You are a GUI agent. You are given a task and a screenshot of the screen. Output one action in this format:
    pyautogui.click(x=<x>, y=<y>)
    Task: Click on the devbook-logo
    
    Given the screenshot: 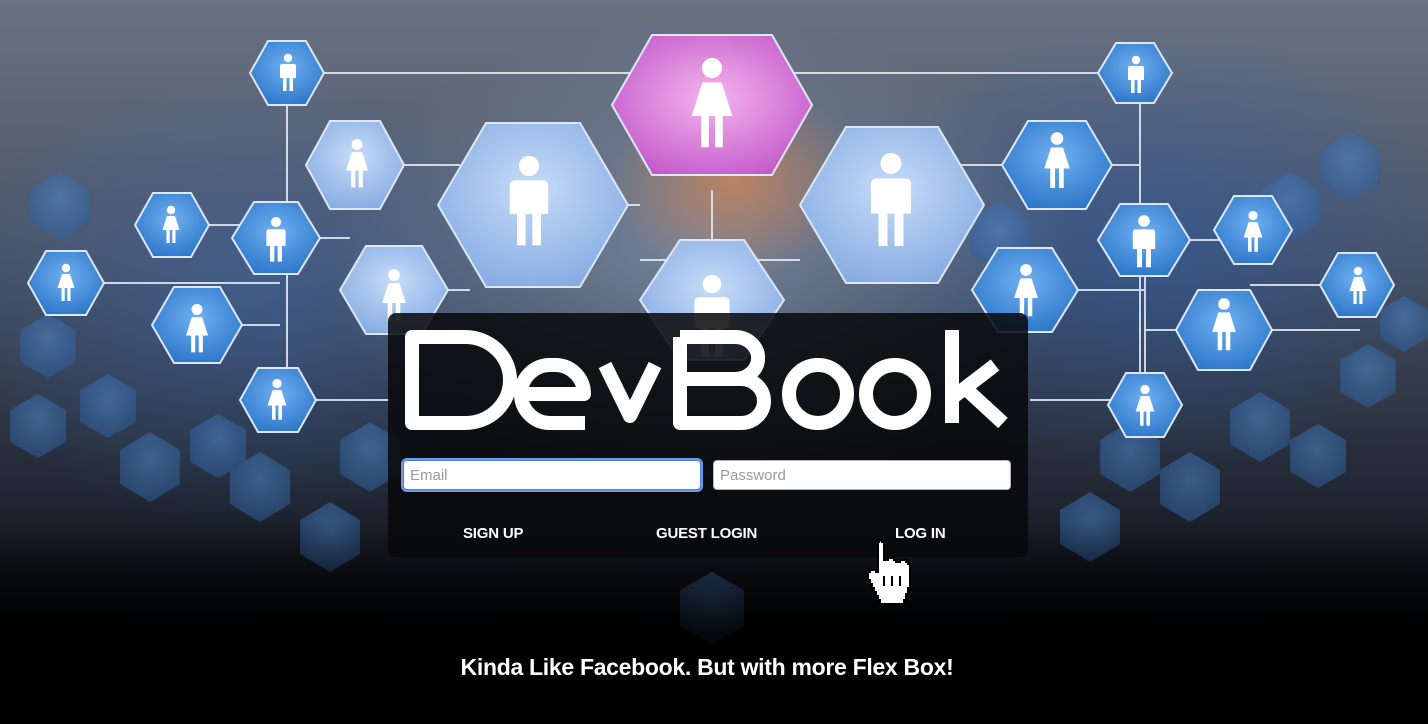 What is the action you would take?
    pyautogui.click(x=706, y=380)
    